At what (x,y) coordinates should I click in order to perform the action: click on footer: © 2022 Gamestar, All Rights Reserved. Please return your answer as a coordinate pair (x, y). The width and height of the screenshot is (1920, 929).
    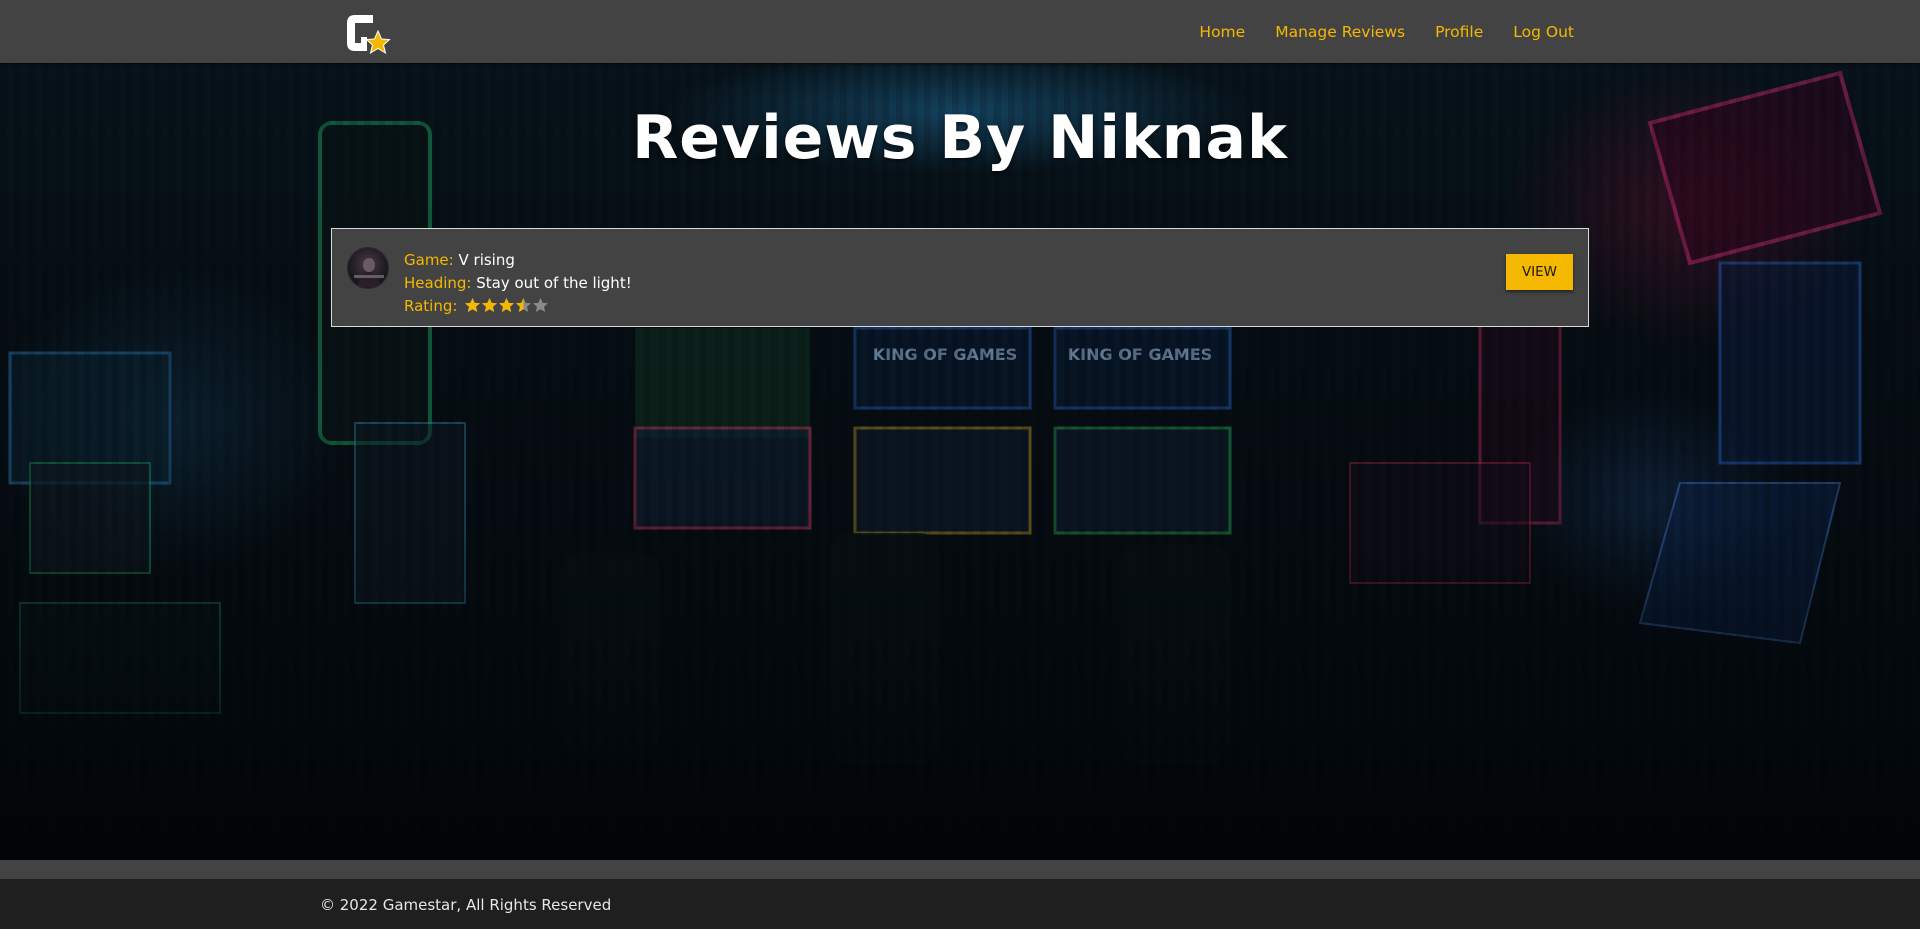
    Looking at the image, I should click on (960, 904).